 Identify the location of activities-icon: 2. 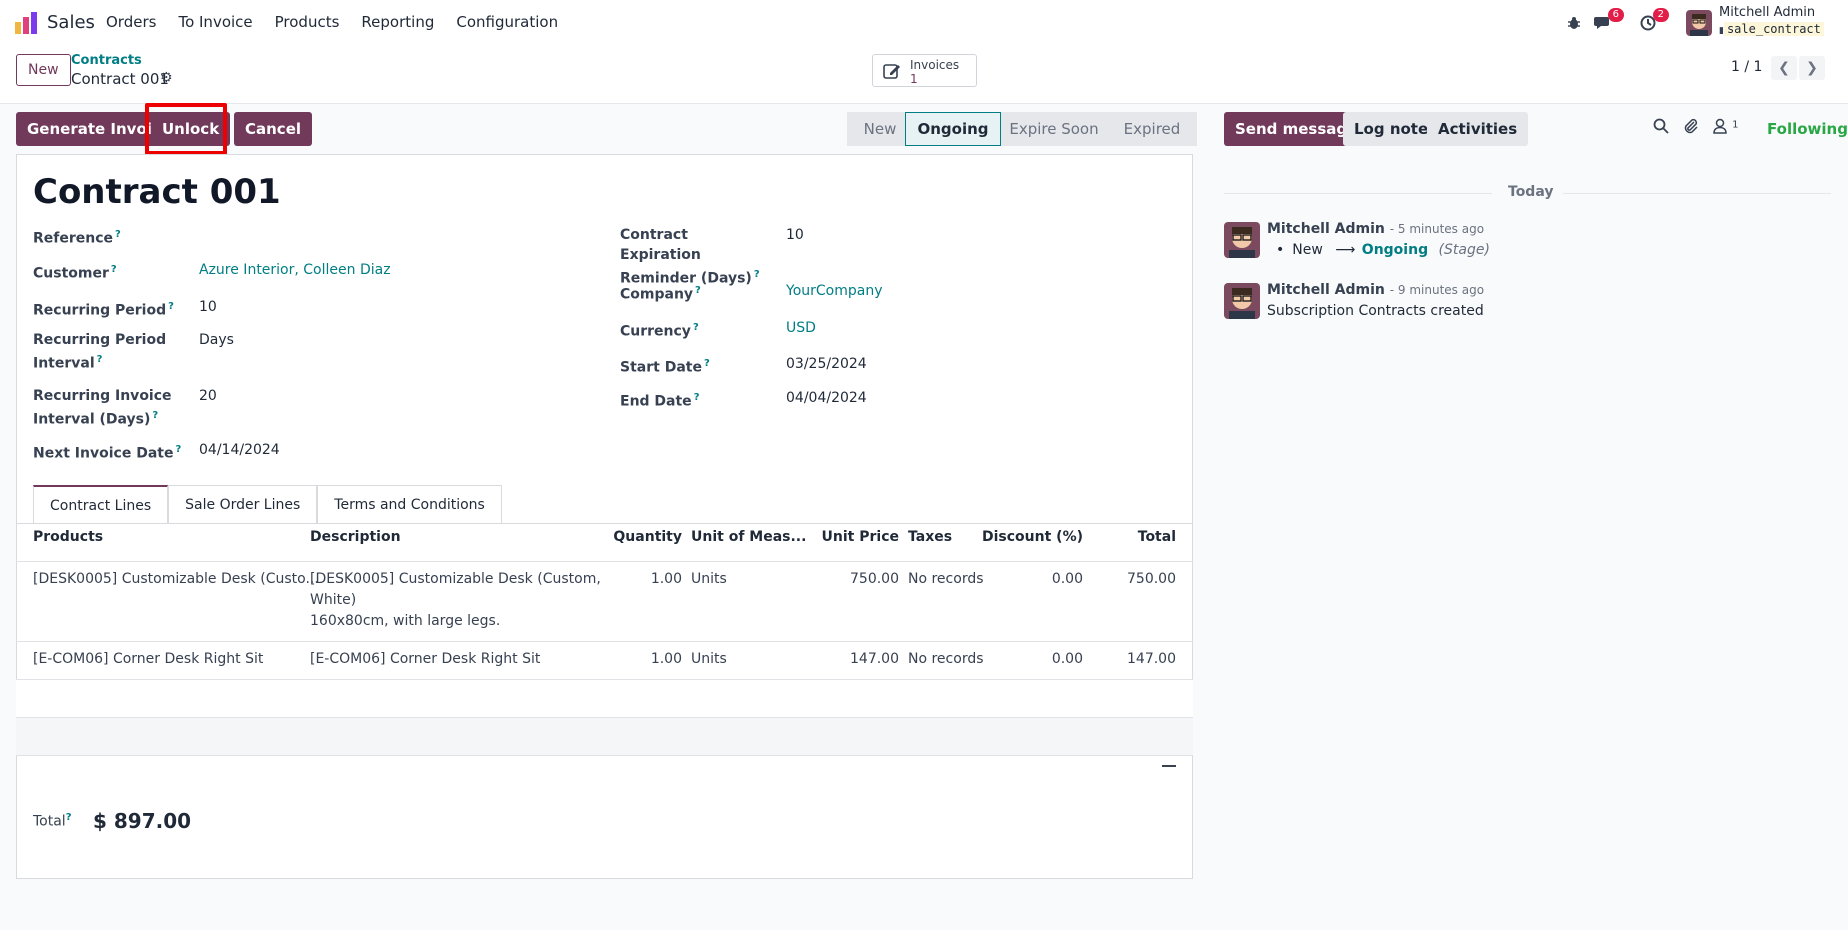
(1653, 21).